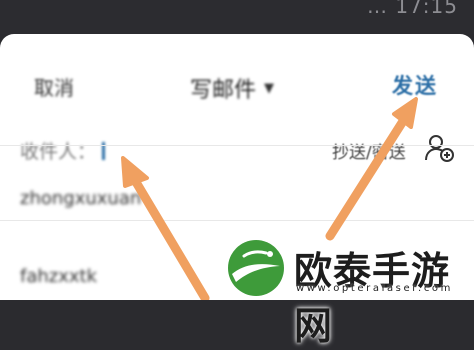  What do you see at coordinates (374, 288) in the screenshot?
I see `watermark-url: www.opteralaser.com` at bounding box center [374, 288].